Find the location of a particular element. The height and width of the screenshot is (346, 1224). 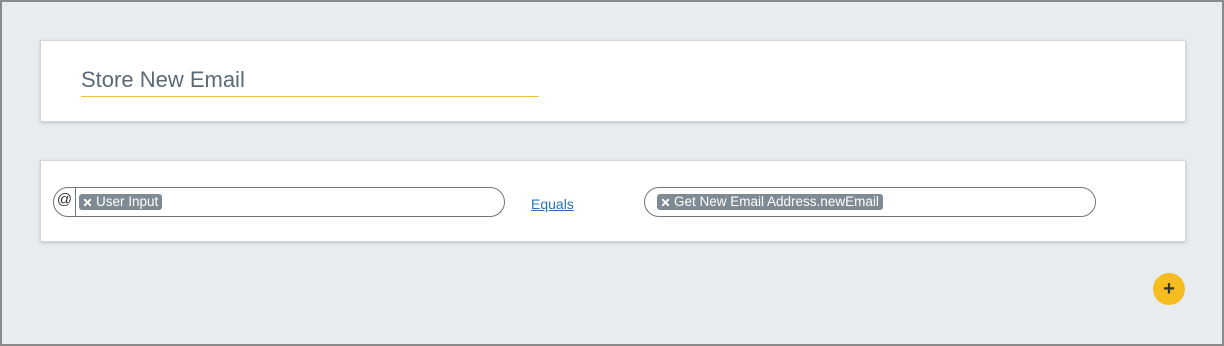

left-operand-token: User Input is located at coordinates (121, 202).